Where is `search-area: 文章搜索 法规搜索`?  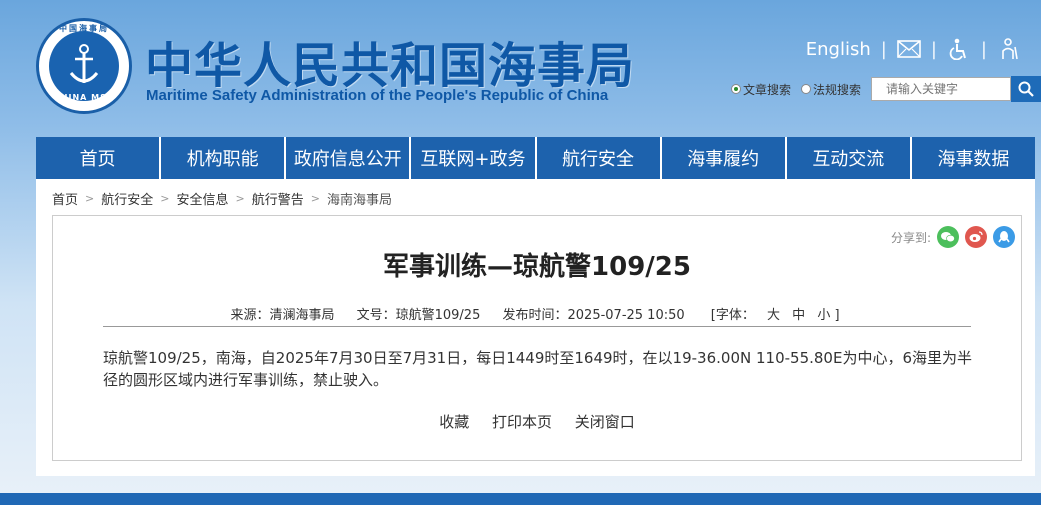 search-area: 文章搜索 法规搜索 is located at coordinates (885, 89).